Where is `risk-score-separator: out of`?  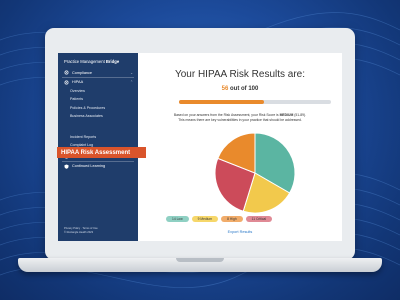
risk-score-separator: out of is located at coordinates (238, 89).